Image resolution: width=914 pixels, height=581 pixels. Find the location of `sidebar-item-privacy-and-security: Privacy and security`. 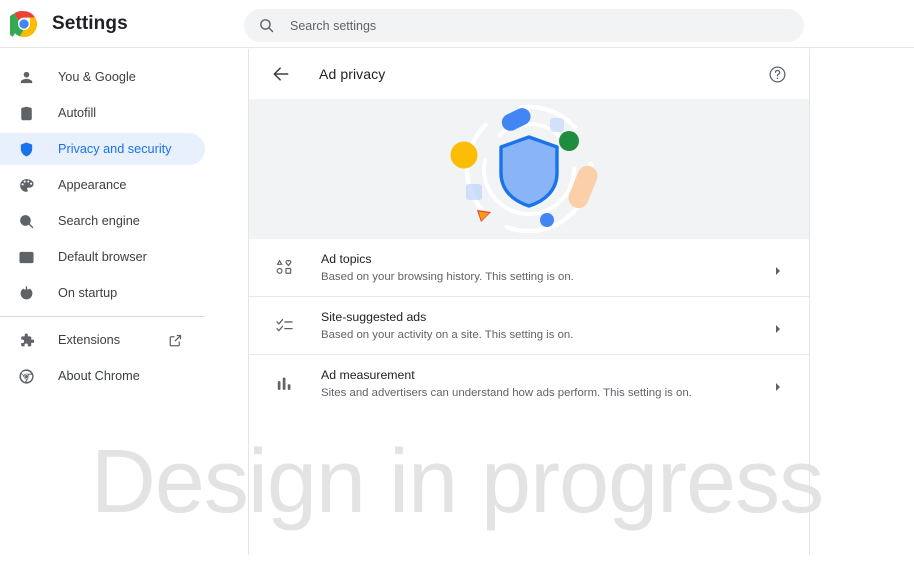

sidebar-item-privacy-and-security: Privacy and security is located at coordinates (102, 149).